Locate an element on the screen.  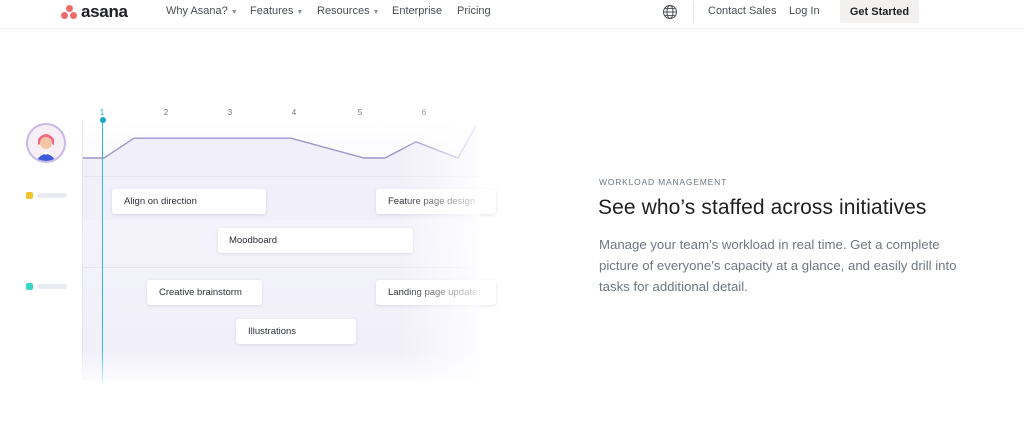
nav-enterprise-label: Enterprise is located at coordinates (417, 11).